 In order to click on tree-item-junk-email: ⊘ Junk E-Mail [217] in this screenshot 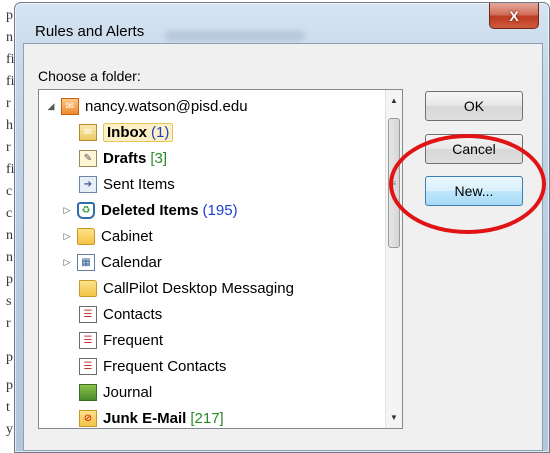, I will do `click(240, 416)`.